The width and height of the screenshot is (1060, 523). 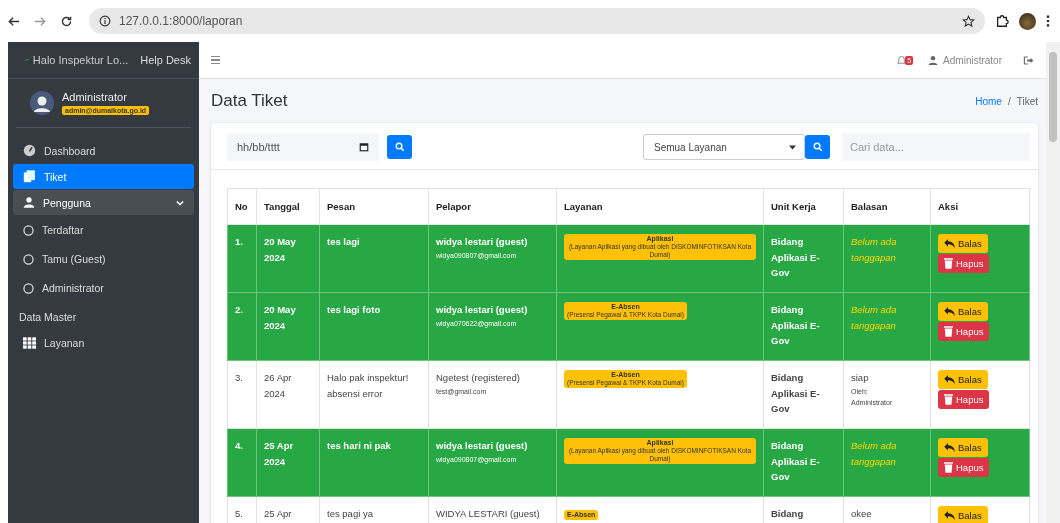 I want to click on column-header: Pesan, so click(x=374, y=206).